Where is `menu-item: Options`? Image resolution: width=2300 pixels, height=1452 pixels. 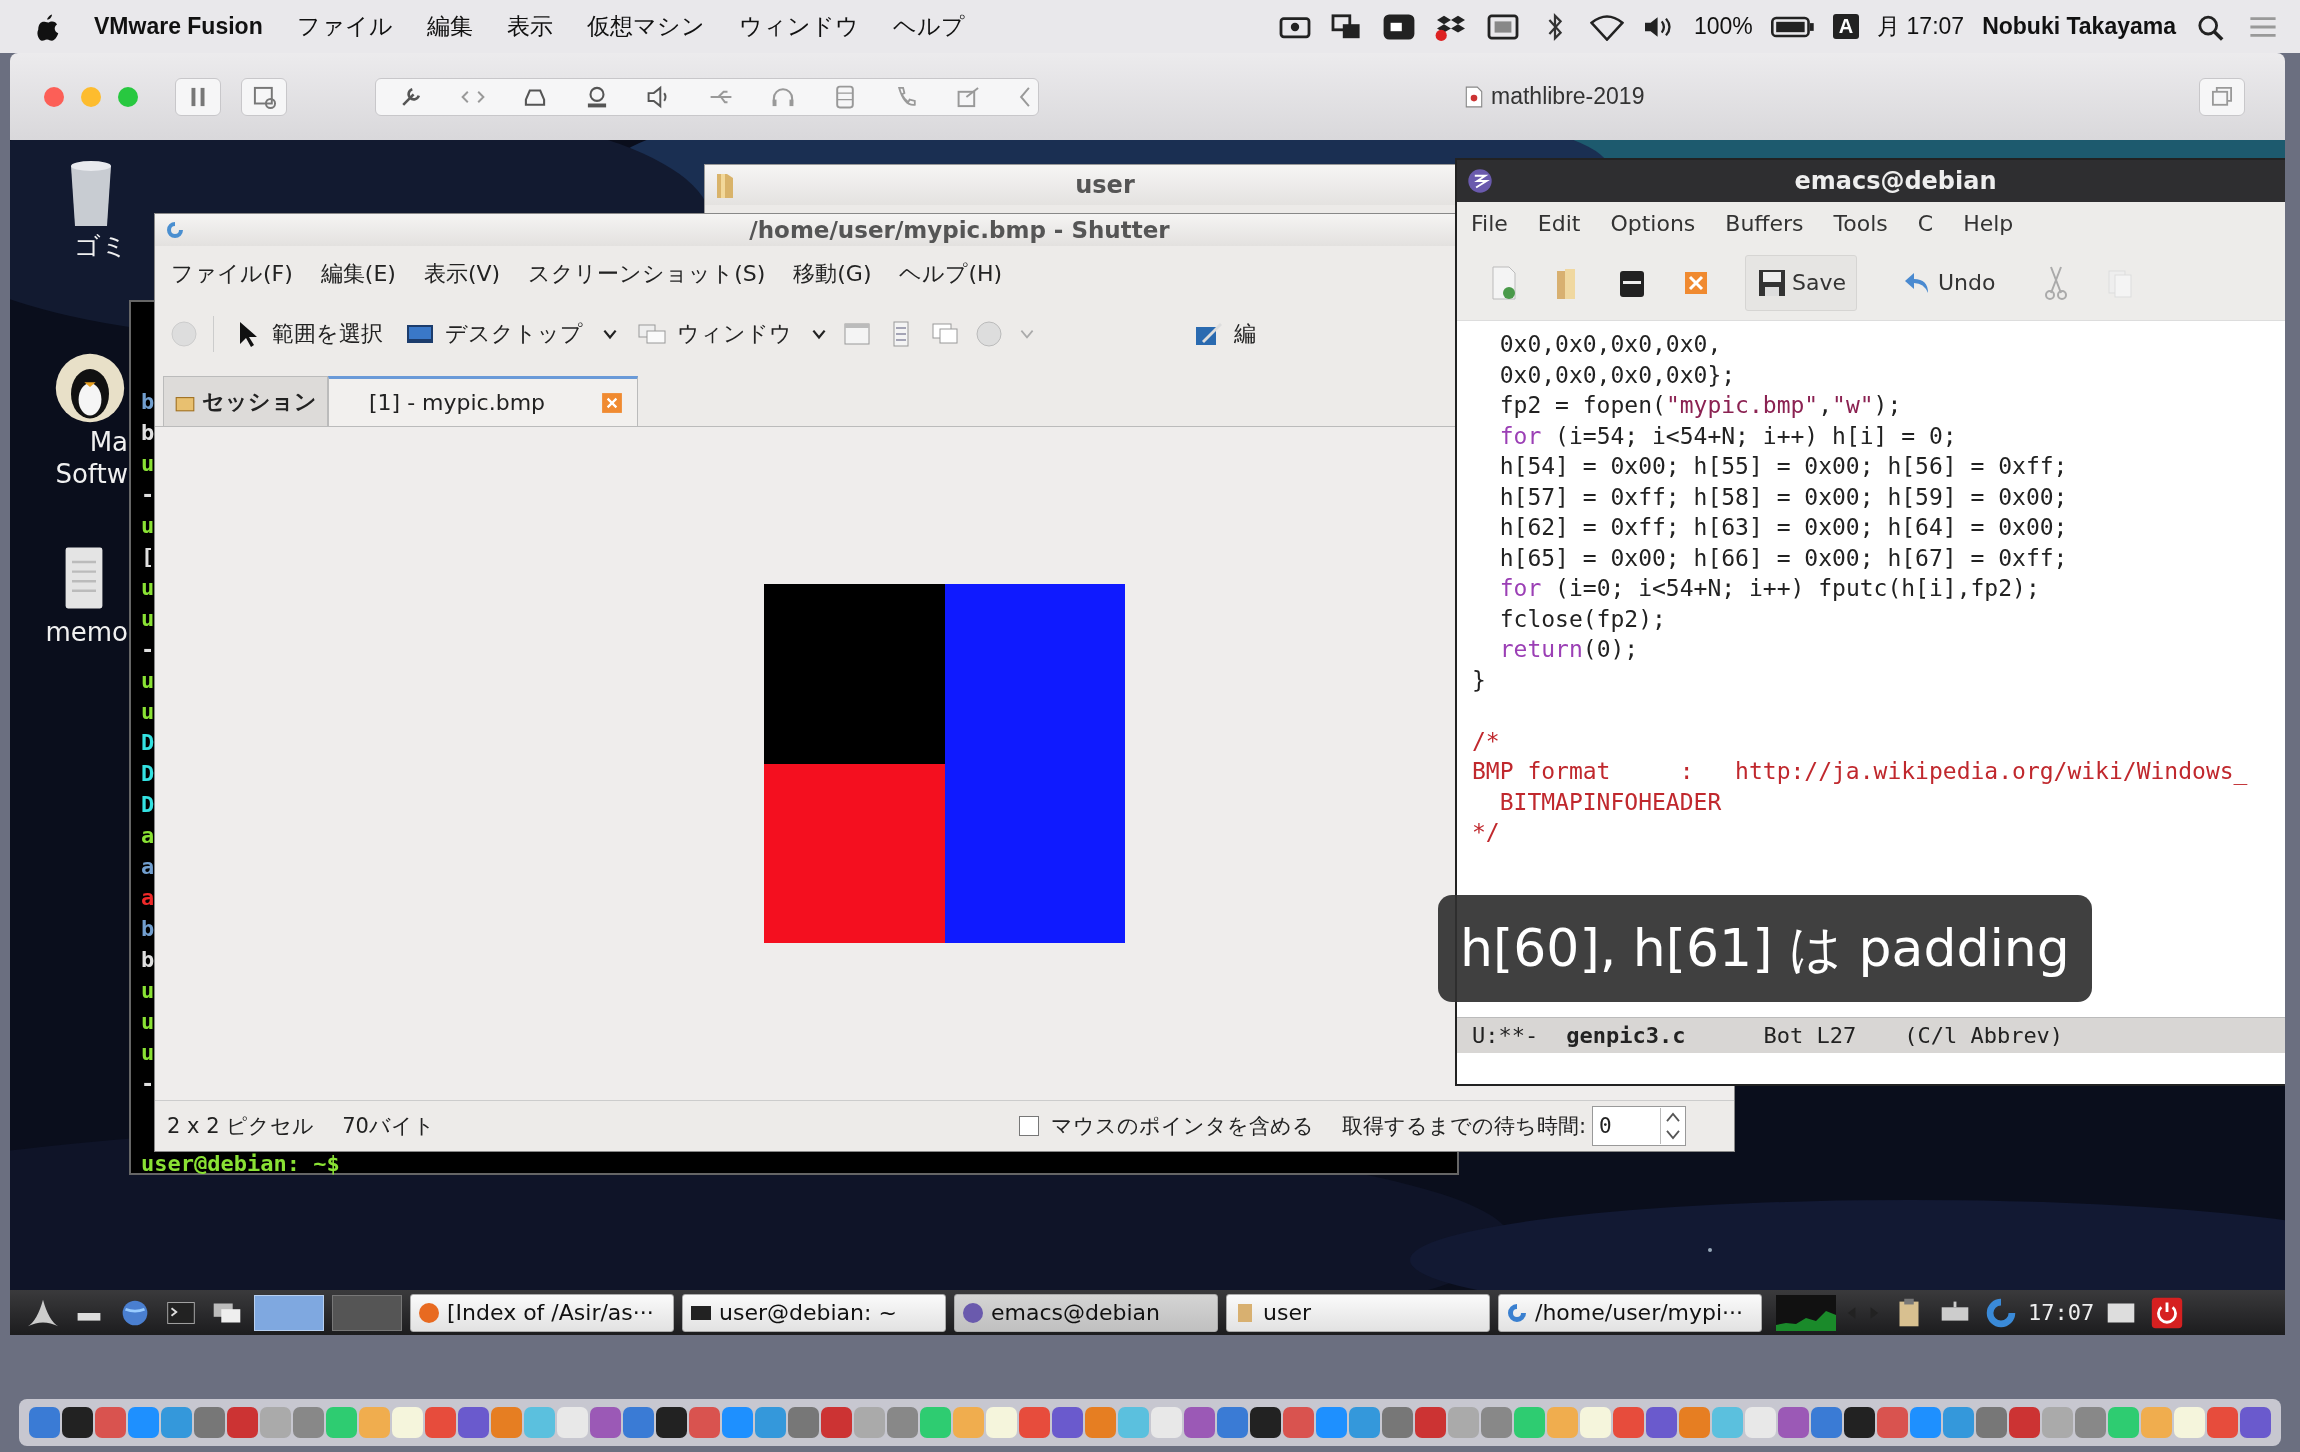 menu-item: Options is located at coordinates (1653, 223).